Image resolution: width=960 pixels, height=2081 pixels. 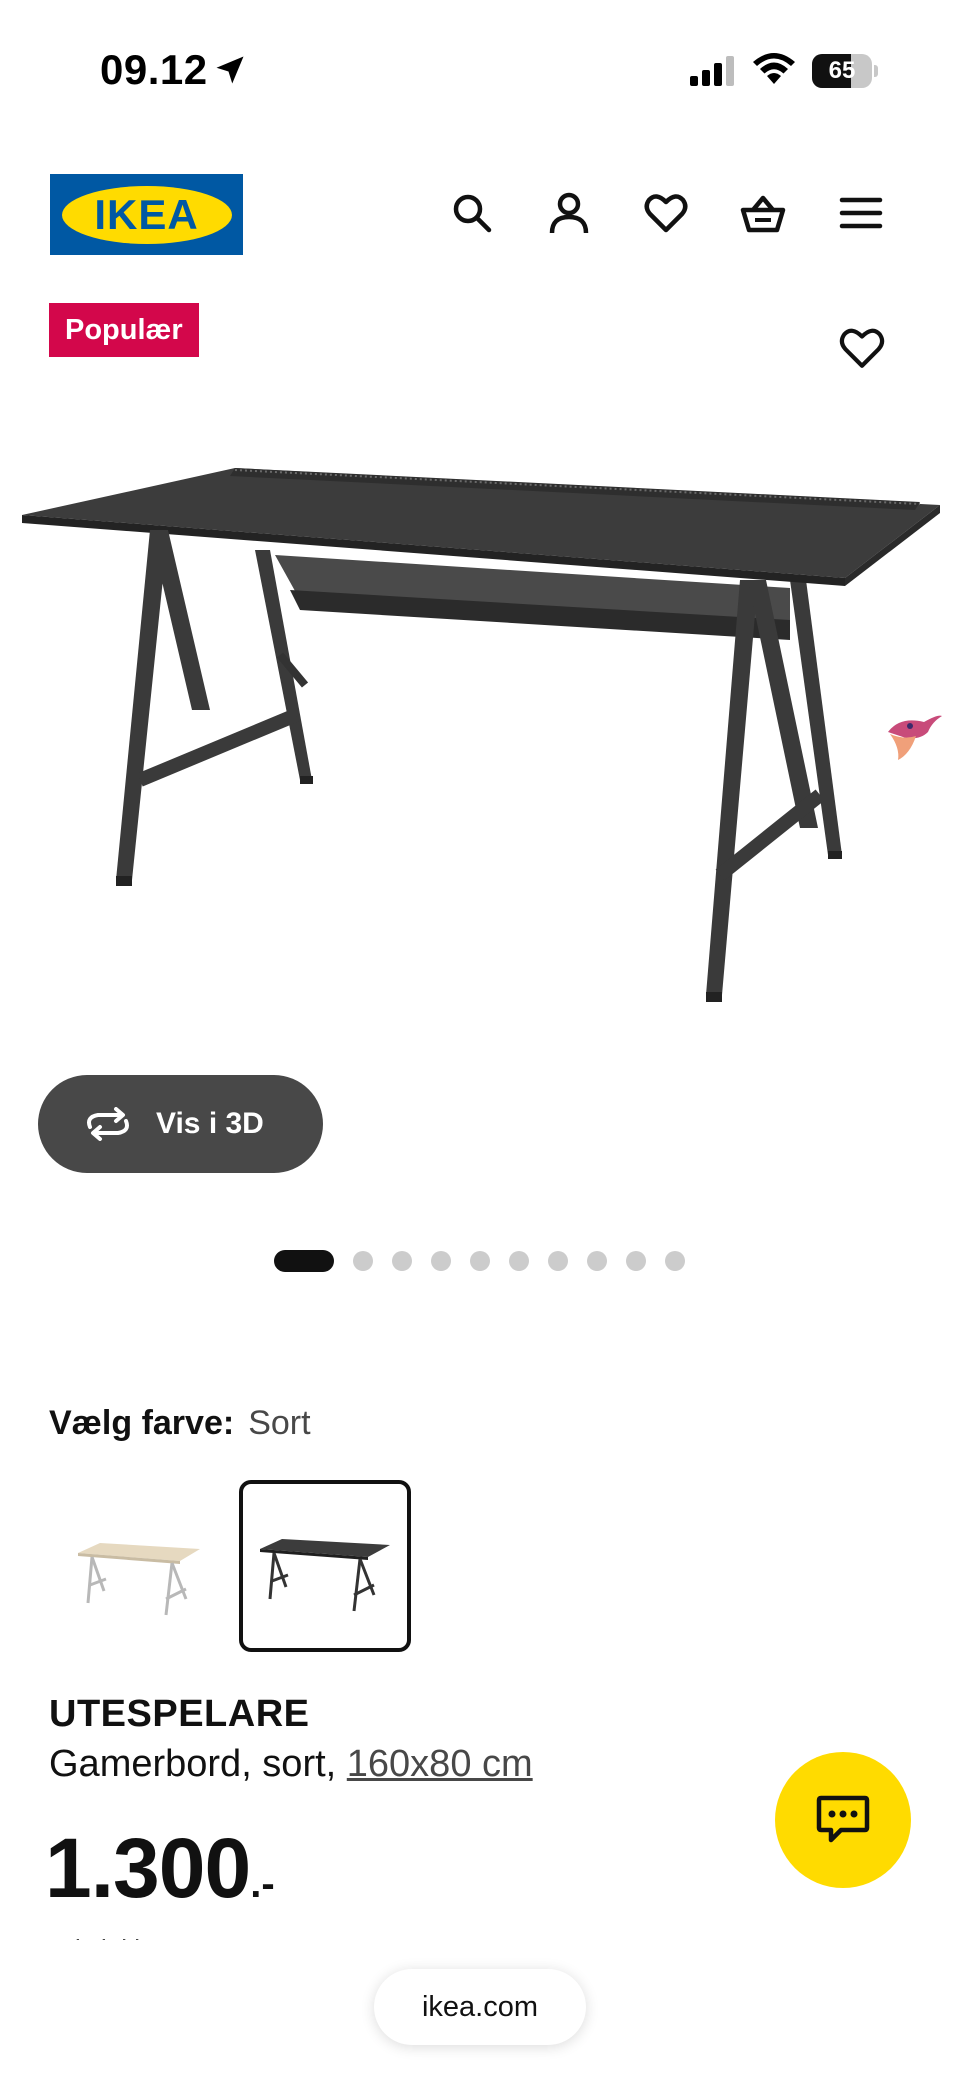 I want to click on popular-badge: Populær, so click(x=124, y=330).